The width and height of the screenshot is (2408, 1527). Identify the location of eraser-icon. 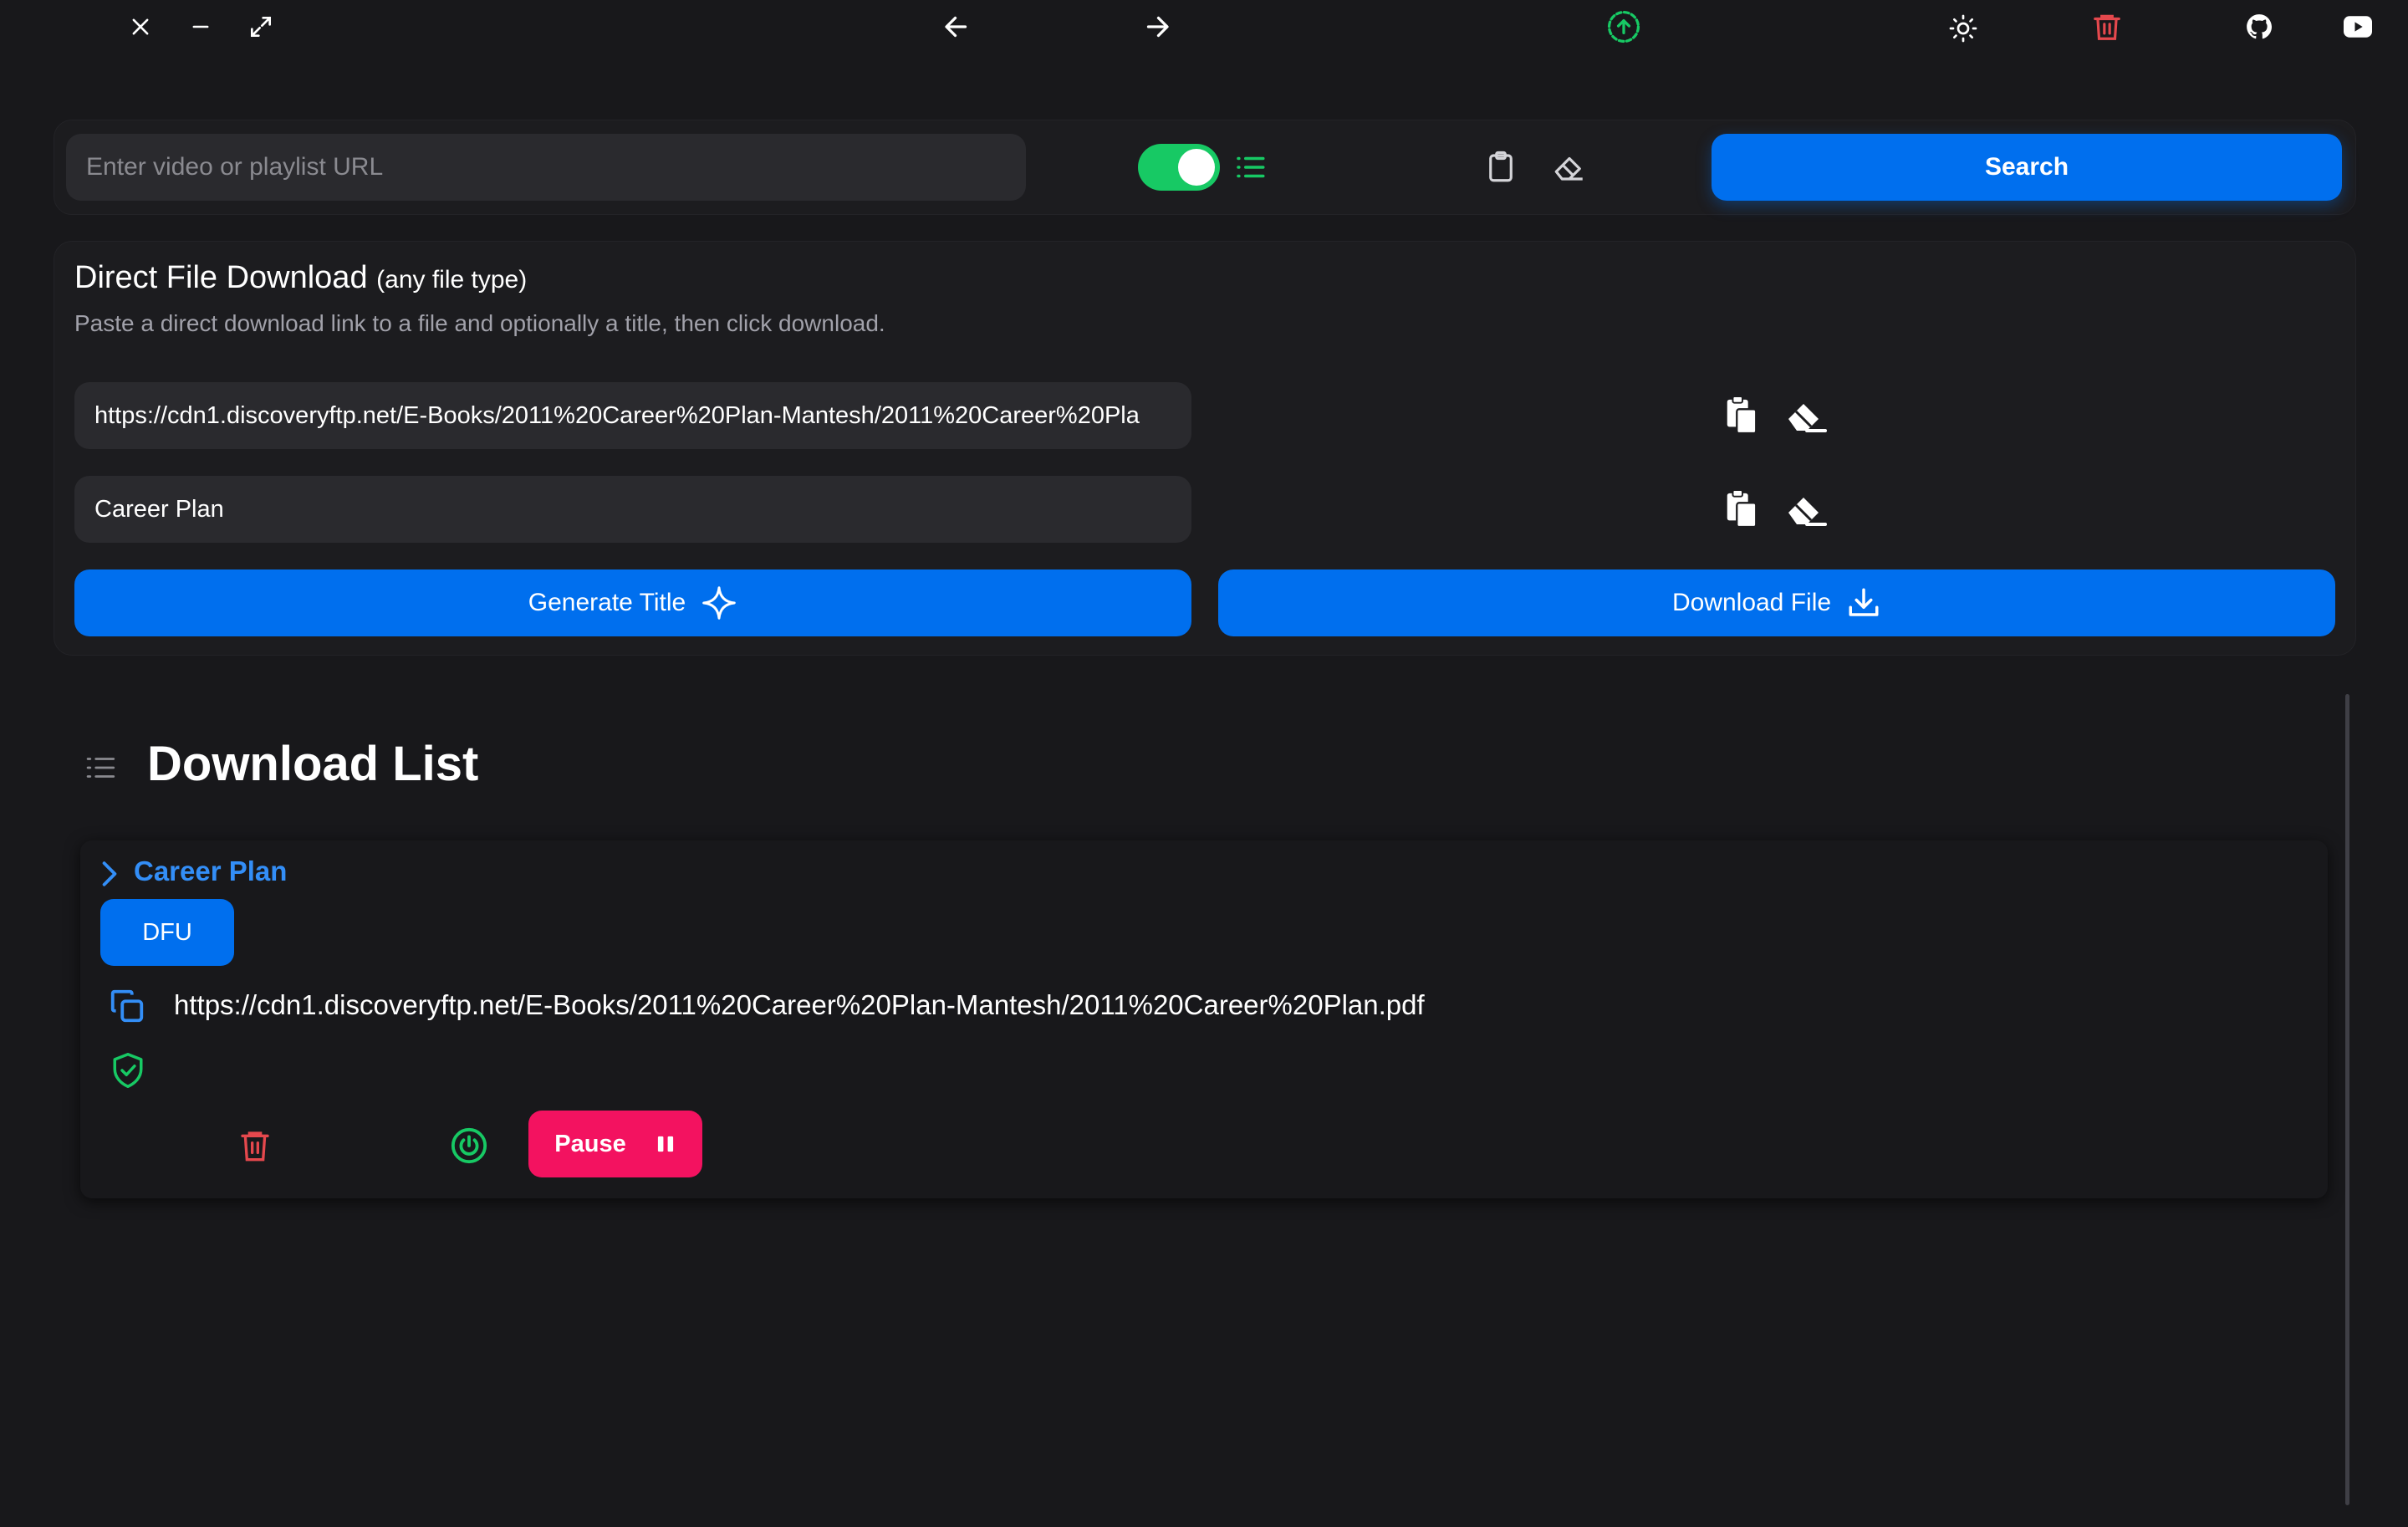
(1570, 167).